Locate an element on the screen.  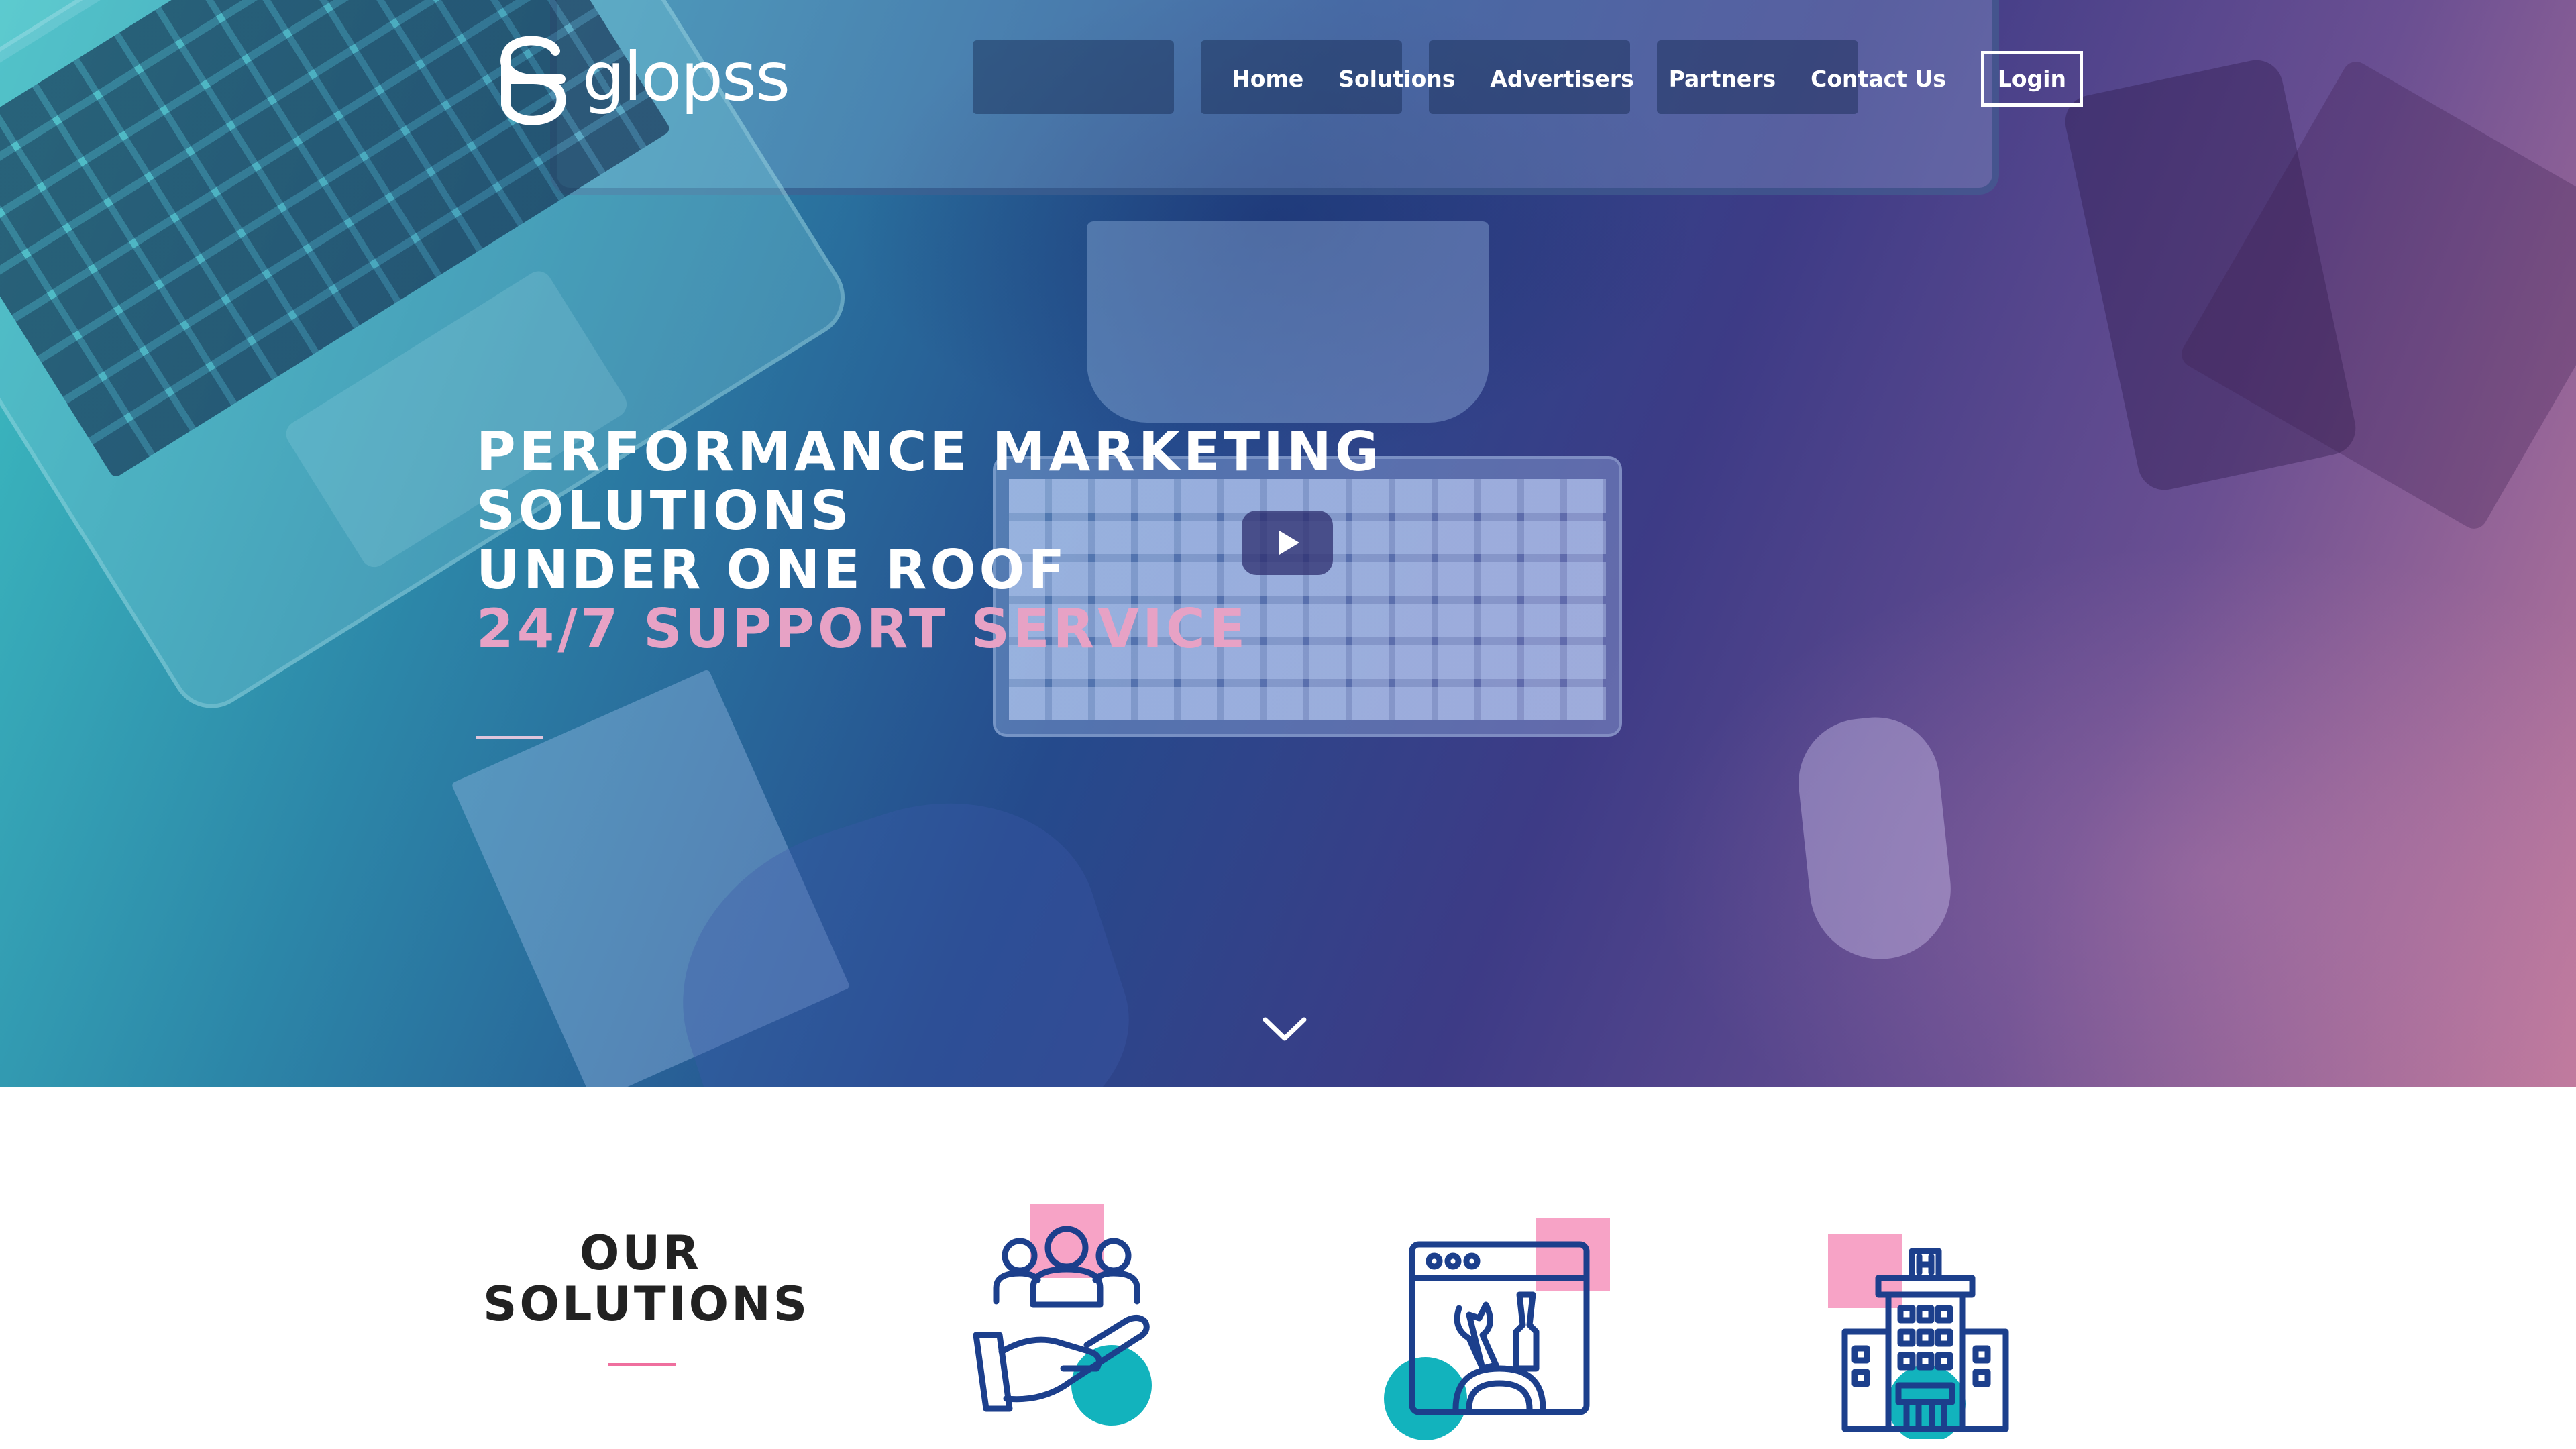
hero-line-2: SOLUTIONS is located at coordinates (664, 511).